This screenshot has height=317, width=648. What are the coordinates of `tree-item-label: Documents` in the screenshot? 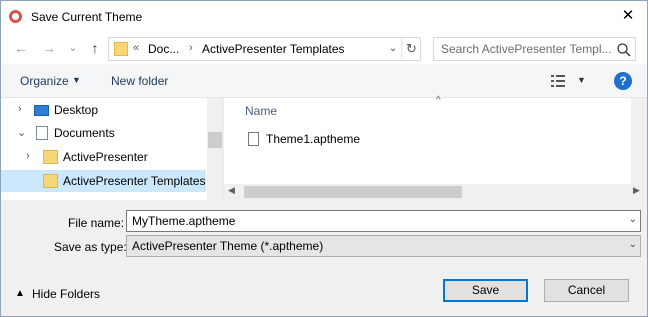 It's located at (84, 133).